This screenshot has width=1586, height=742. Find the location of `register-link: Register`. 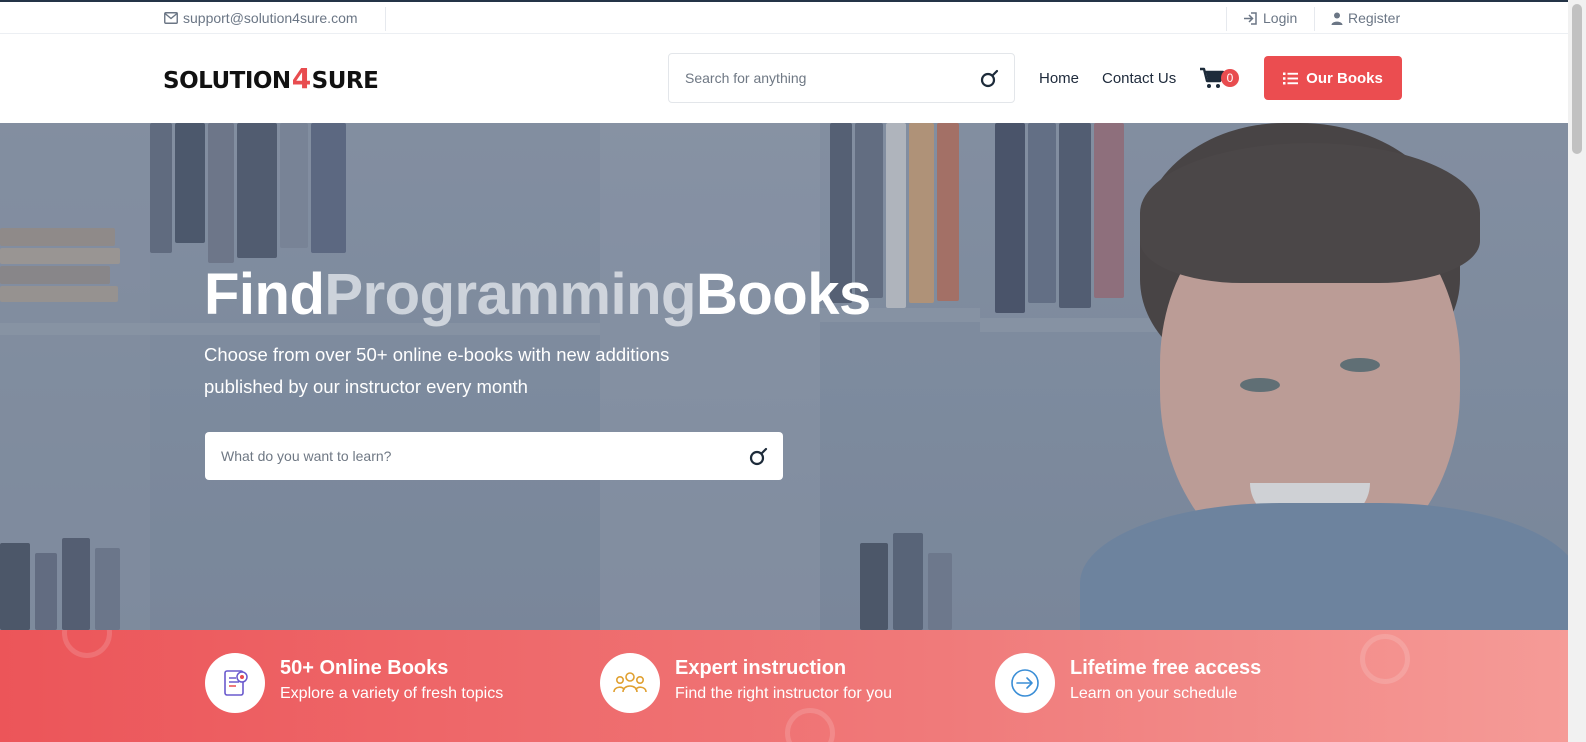

register-link: Register is located at coordinates (1365, 18).